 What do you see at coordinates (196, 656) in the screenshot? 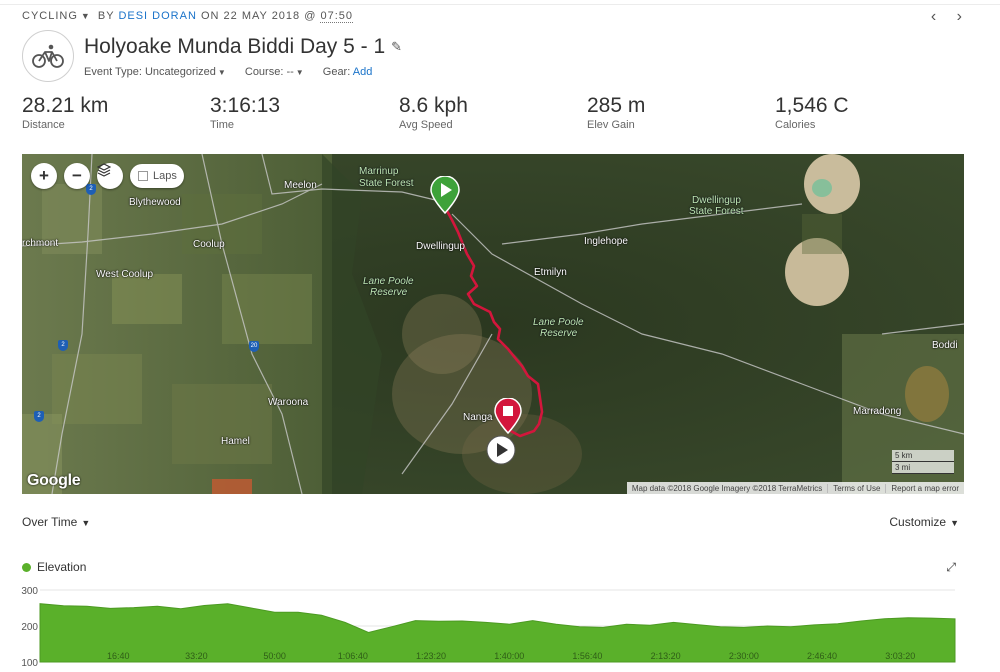
I see `x-tick-label: 33:20` at bounding box center [196, 656].